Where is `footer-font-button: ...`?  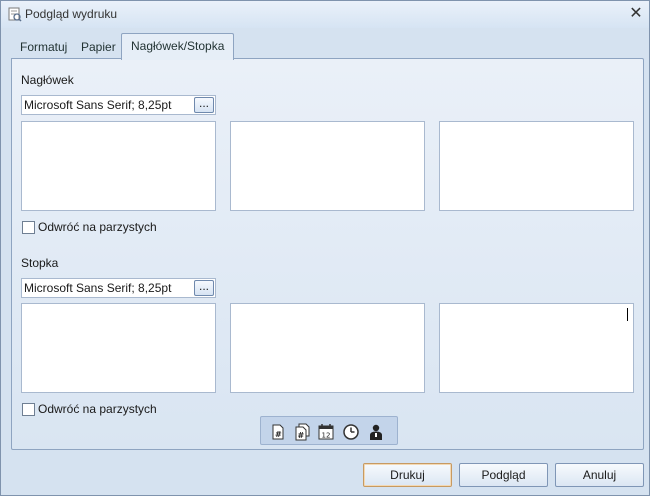
footer-font-button: ... is located at coordinates (204, 288).